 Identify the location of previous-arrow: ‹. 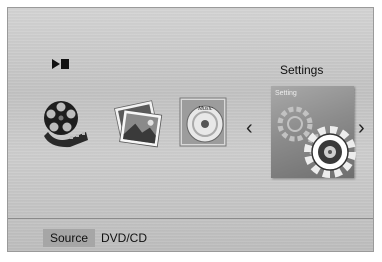
(249, 128).